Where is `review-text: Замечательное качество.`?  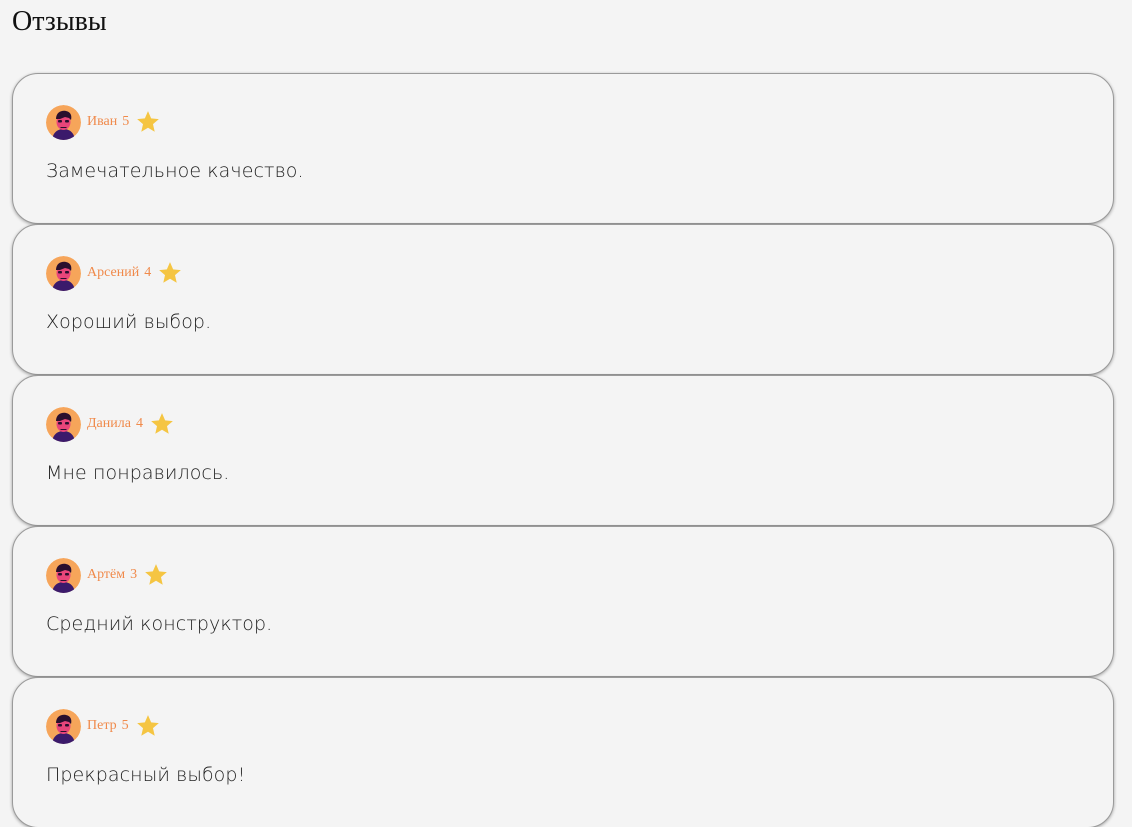 review-text: Замечательное качество. is located at coordinates (175, 171).